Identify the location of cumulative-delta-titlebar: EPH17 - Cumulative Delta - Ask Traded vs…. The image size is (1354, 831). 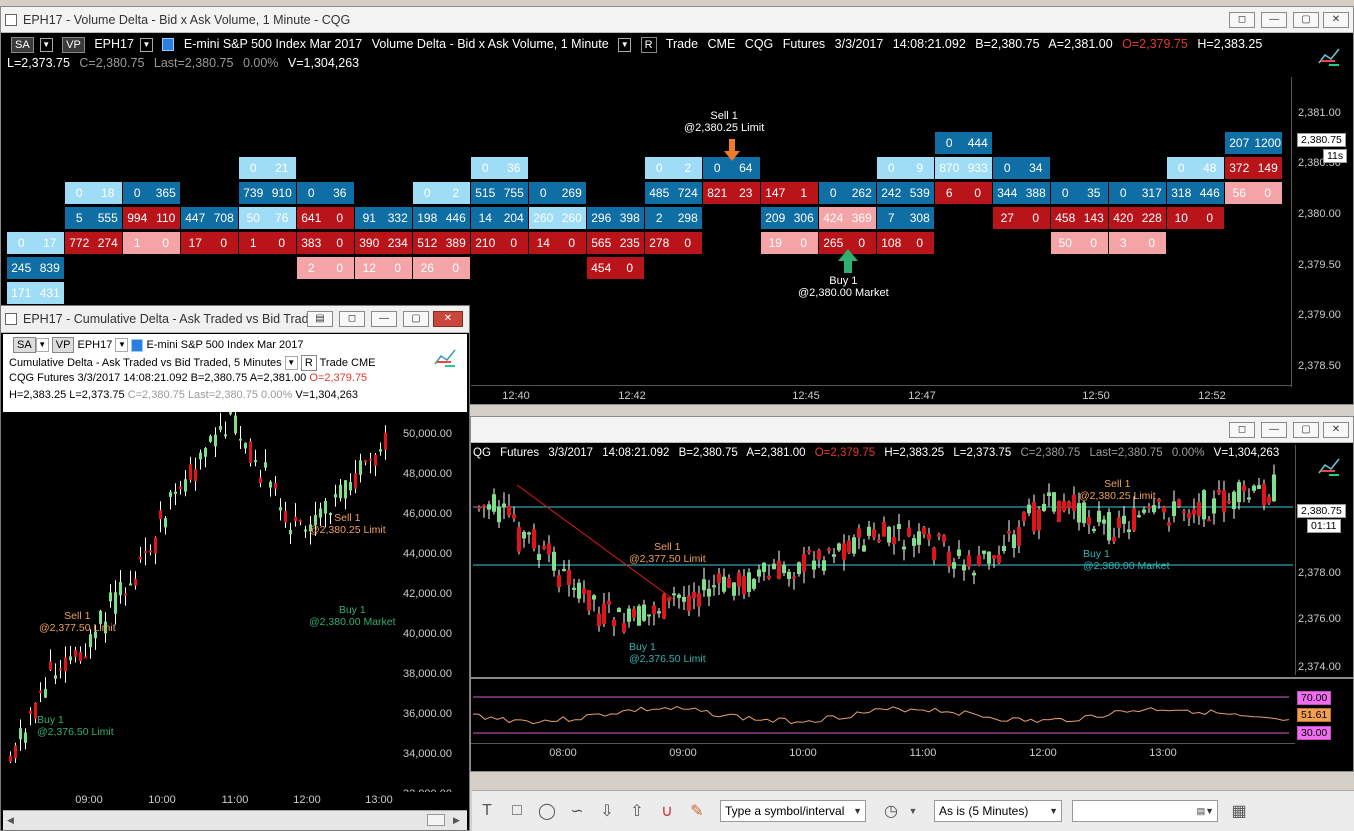
(235, 319).